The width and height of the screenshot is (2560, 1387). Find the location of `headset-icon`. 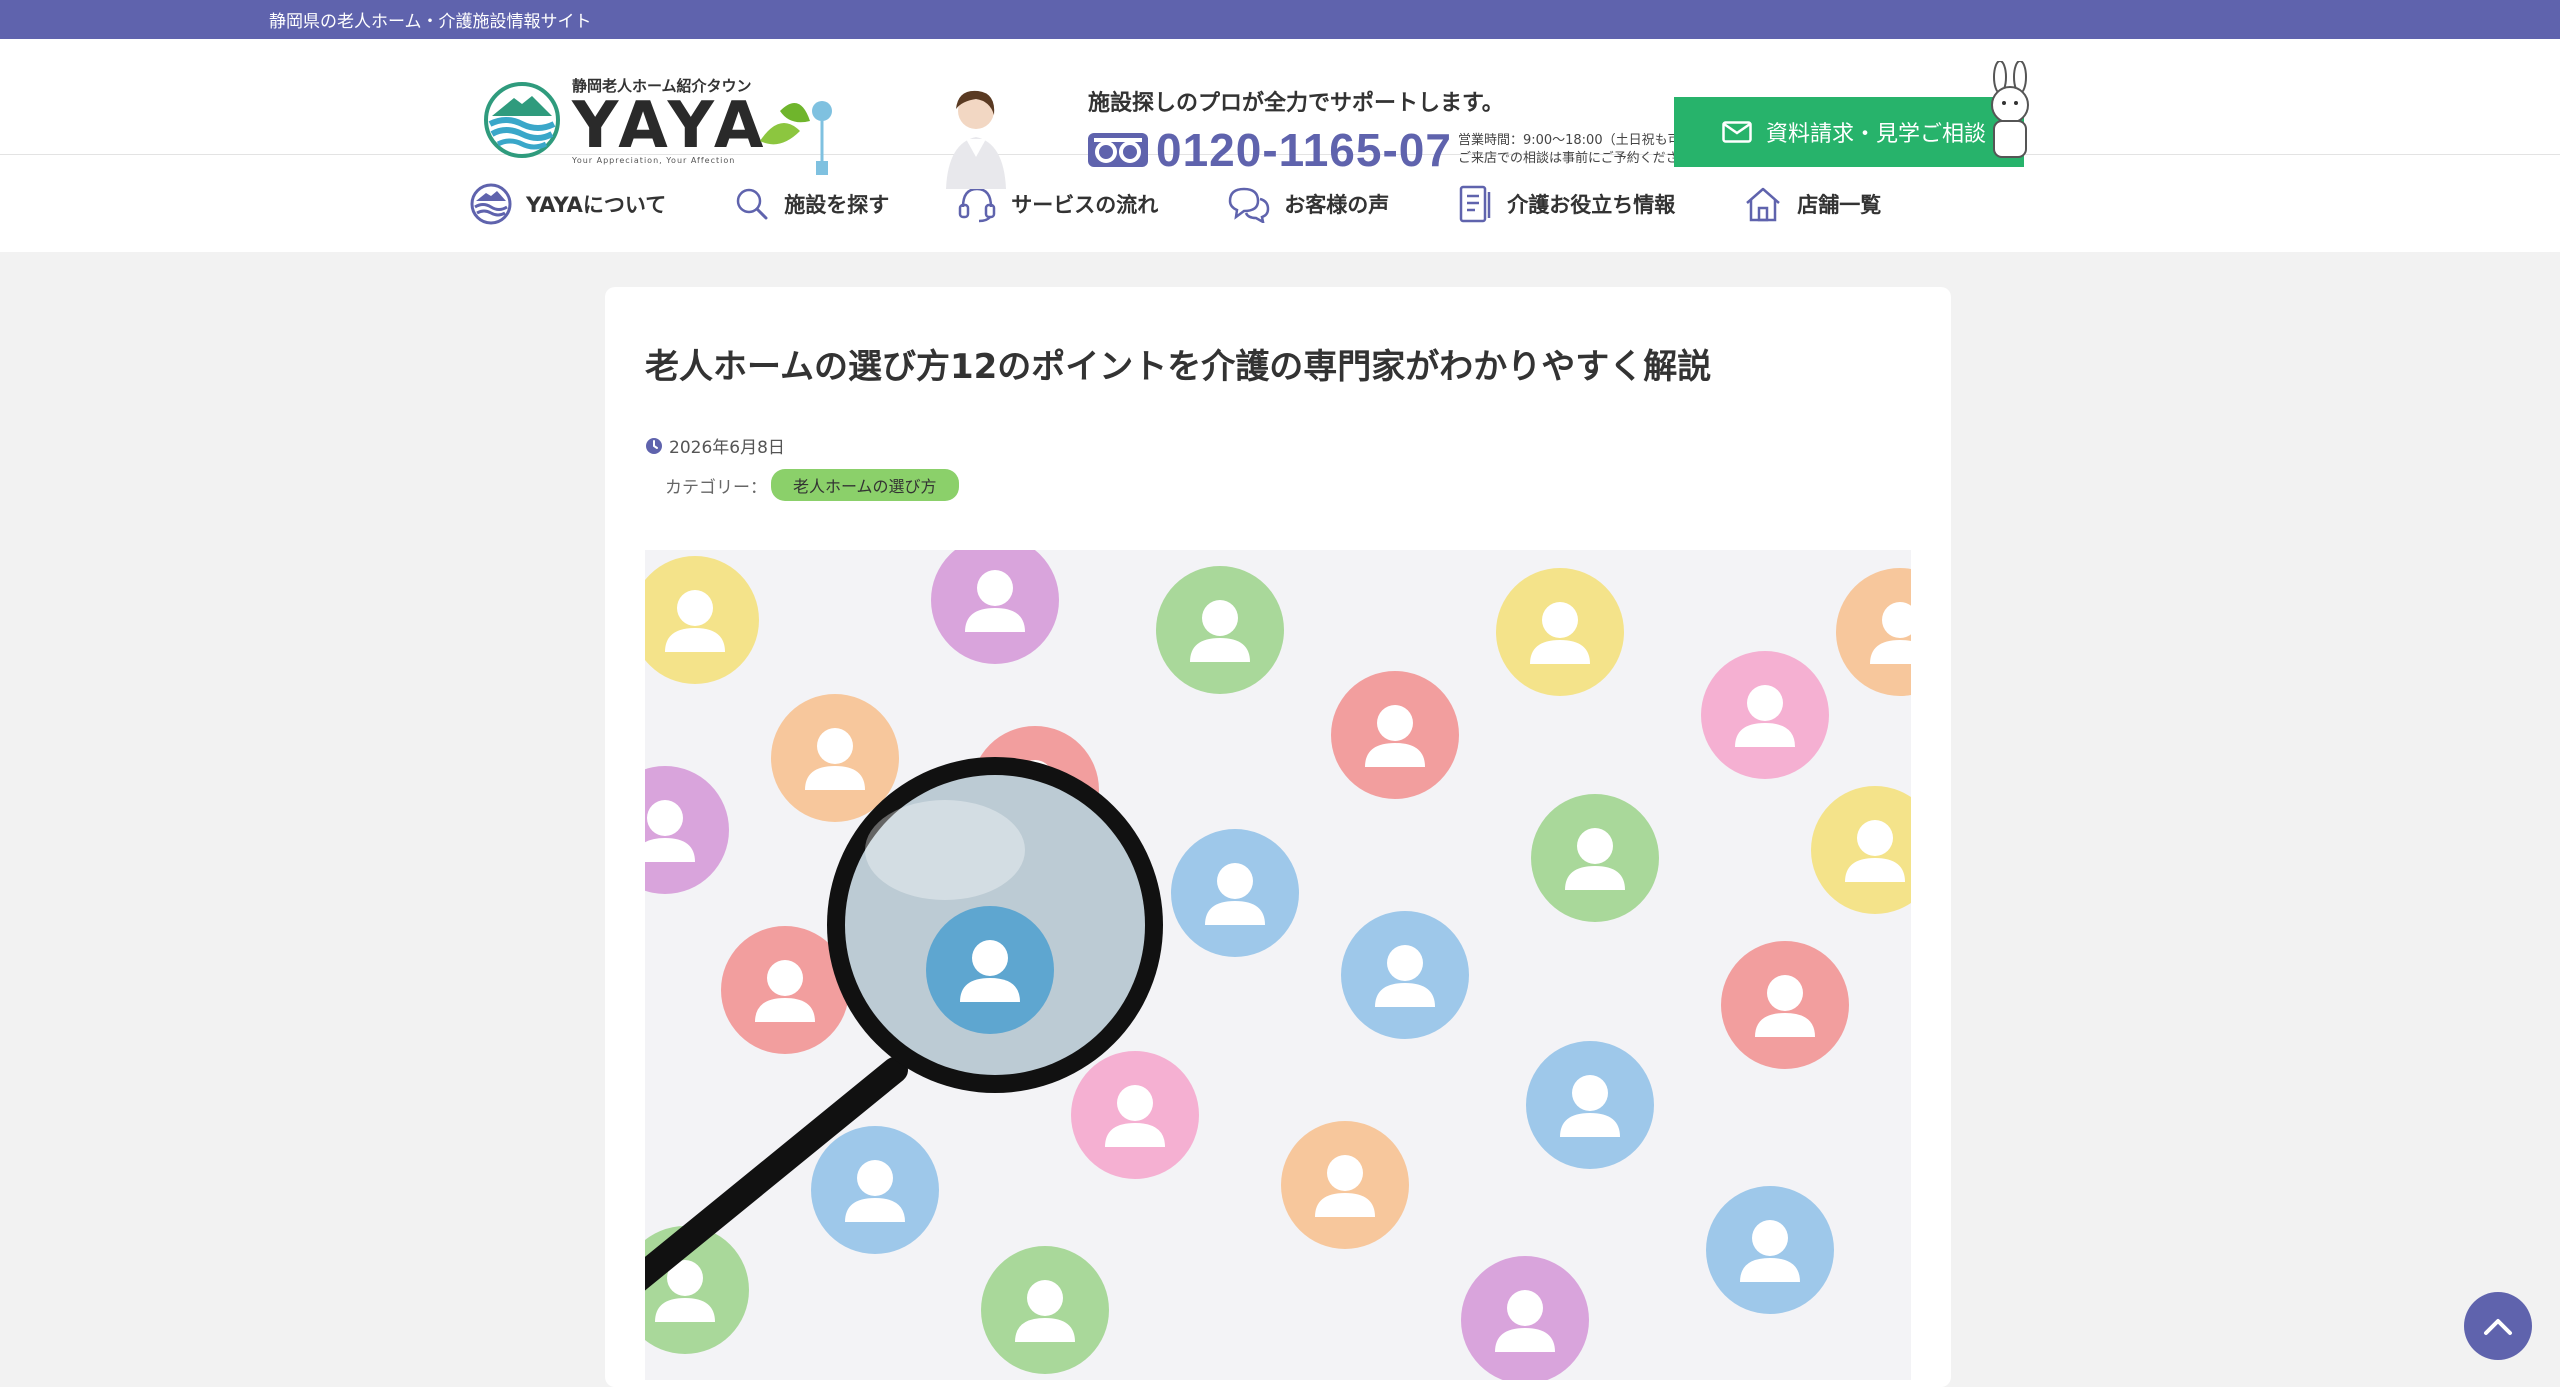

headset-icon is located at coordinates (977, 204).